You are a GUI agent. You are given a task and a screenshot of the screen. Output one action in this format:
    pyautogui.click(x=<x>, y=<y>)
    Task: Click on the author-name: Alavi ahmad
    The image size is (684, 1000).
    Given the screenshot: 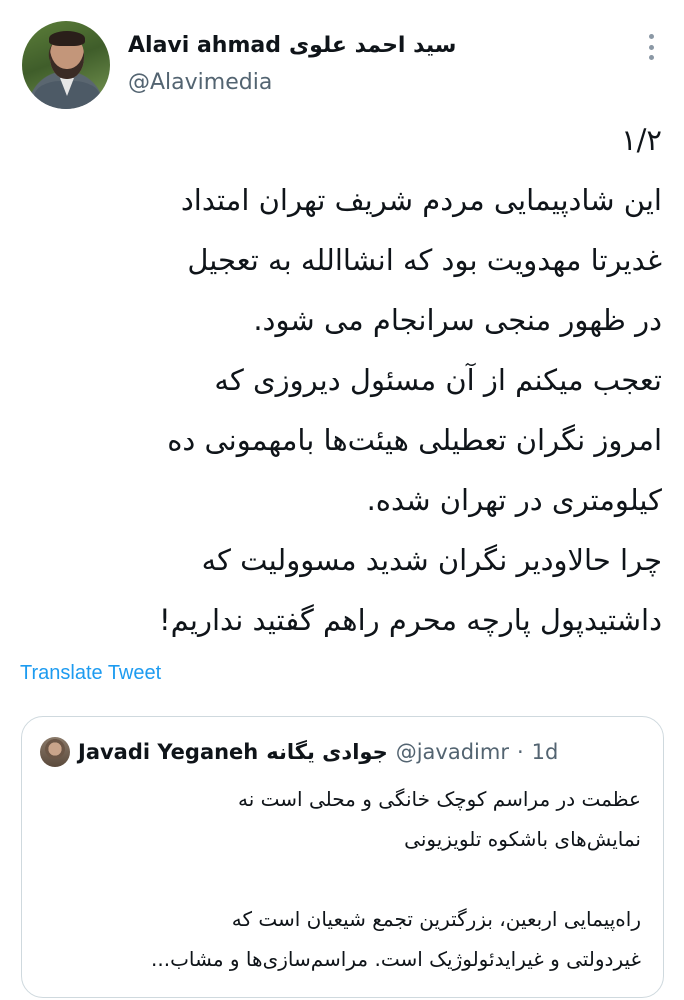 What is the action you would take?
    pyautogui.click(x=204, y=45)
    